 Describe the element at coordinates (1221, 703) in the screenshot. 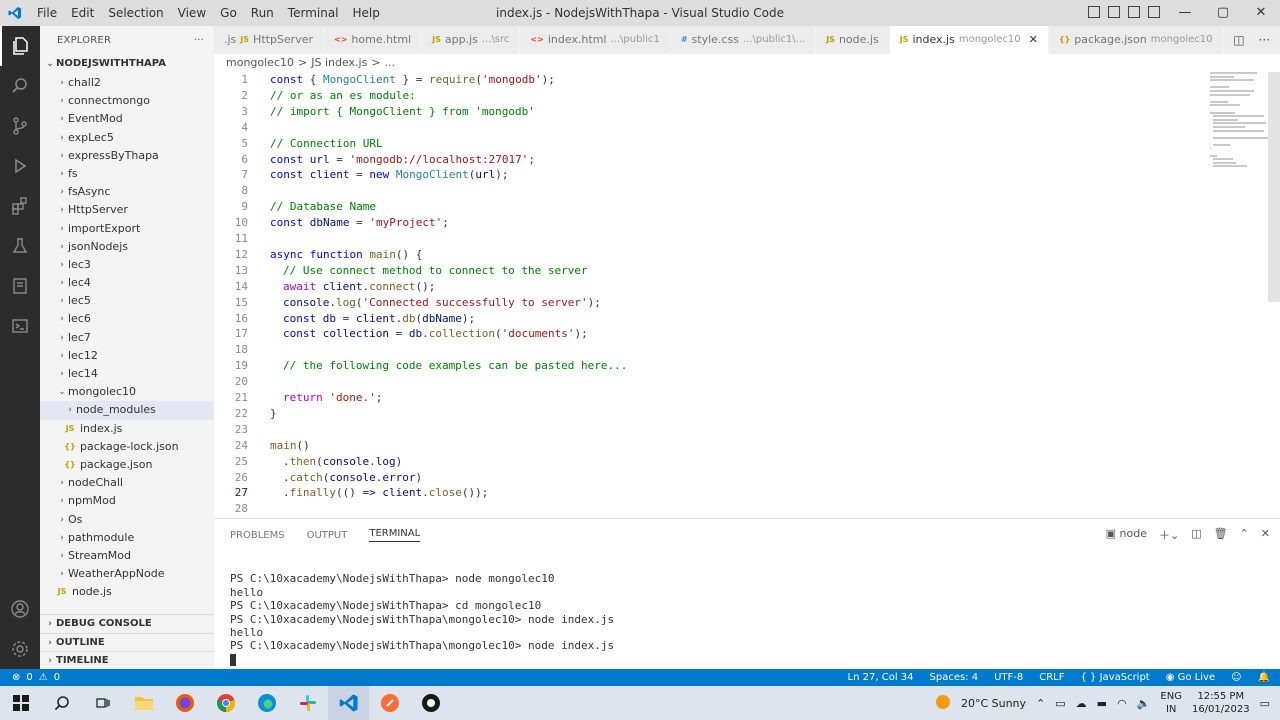

I see `clock: 12:55 PM 16/01/2023` at that location.